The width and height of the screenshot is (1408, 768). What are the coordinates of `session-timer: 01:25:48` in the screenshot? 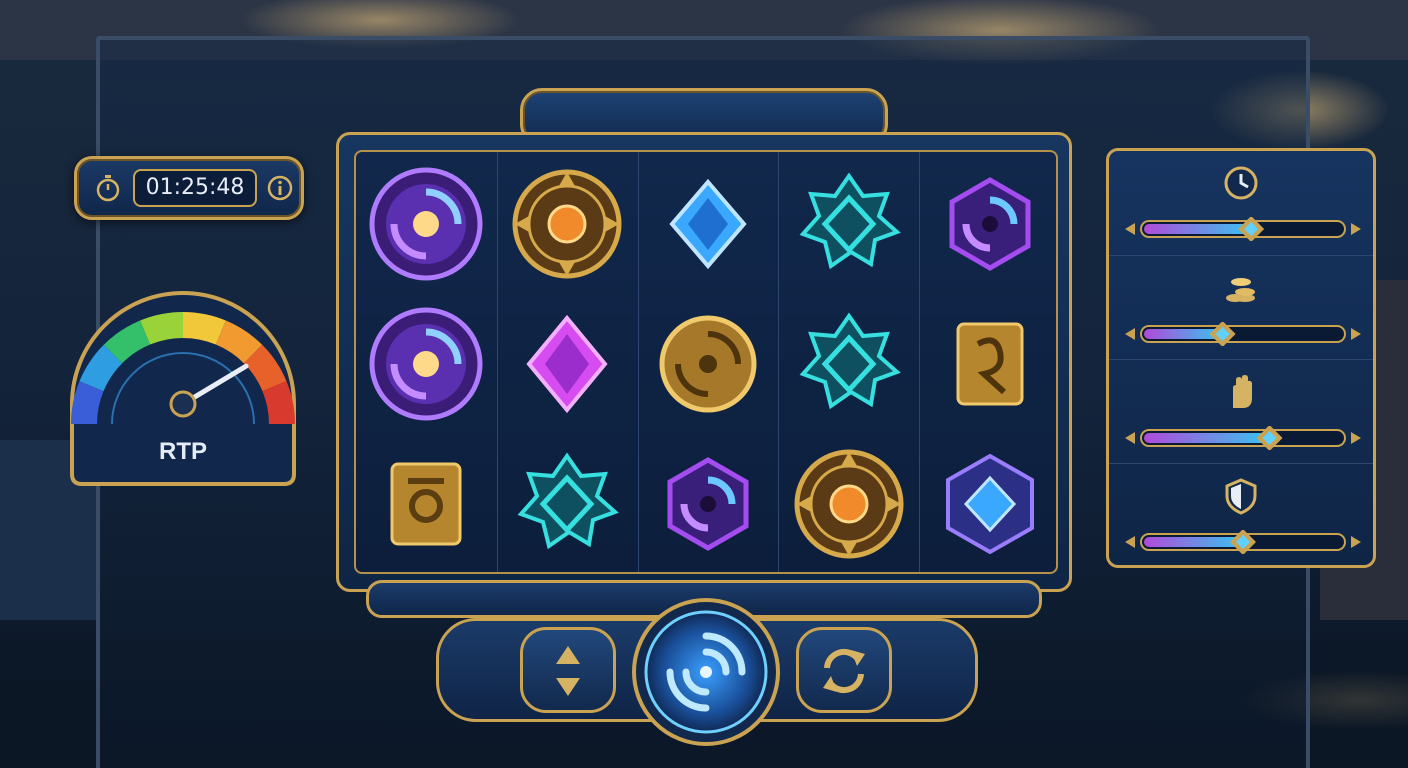 It's located at (189, 188).